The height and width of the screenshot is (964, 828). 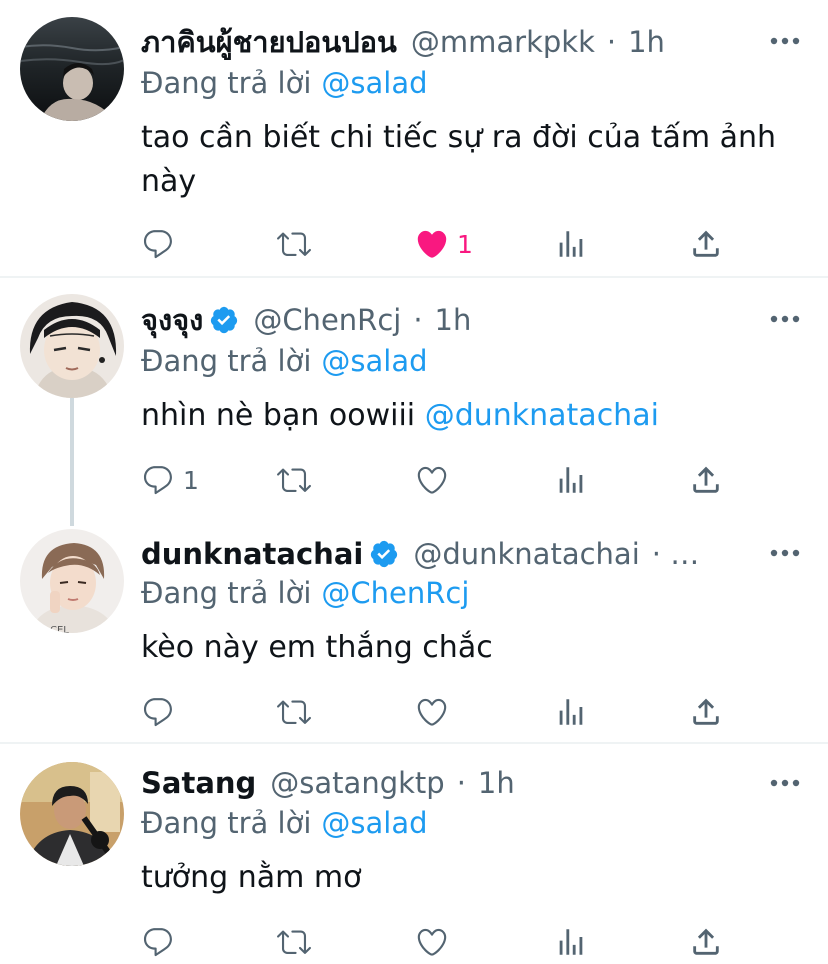 What do you see at coordinates (252, 554) in the screenshot?
I see `display-name: dunknatachai` at bounding box center [252, 554].